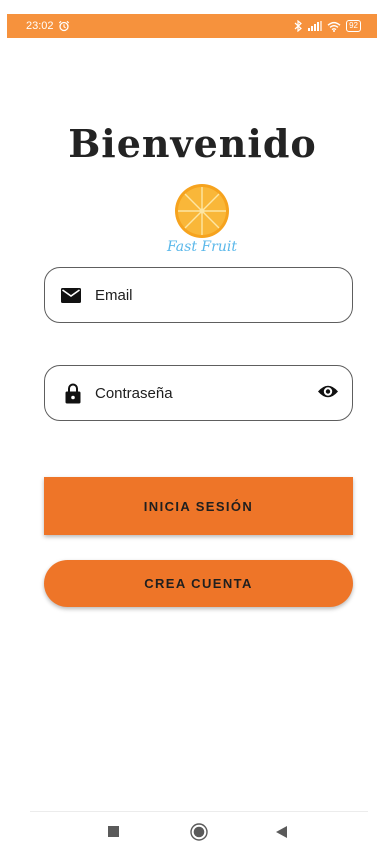 Image resolution: width=385 pixels, height=843 pixels. What do you see at coordinates (40, 26) in the screenshot?
I see `clock: 23:02` at bounding box center [40, 26].